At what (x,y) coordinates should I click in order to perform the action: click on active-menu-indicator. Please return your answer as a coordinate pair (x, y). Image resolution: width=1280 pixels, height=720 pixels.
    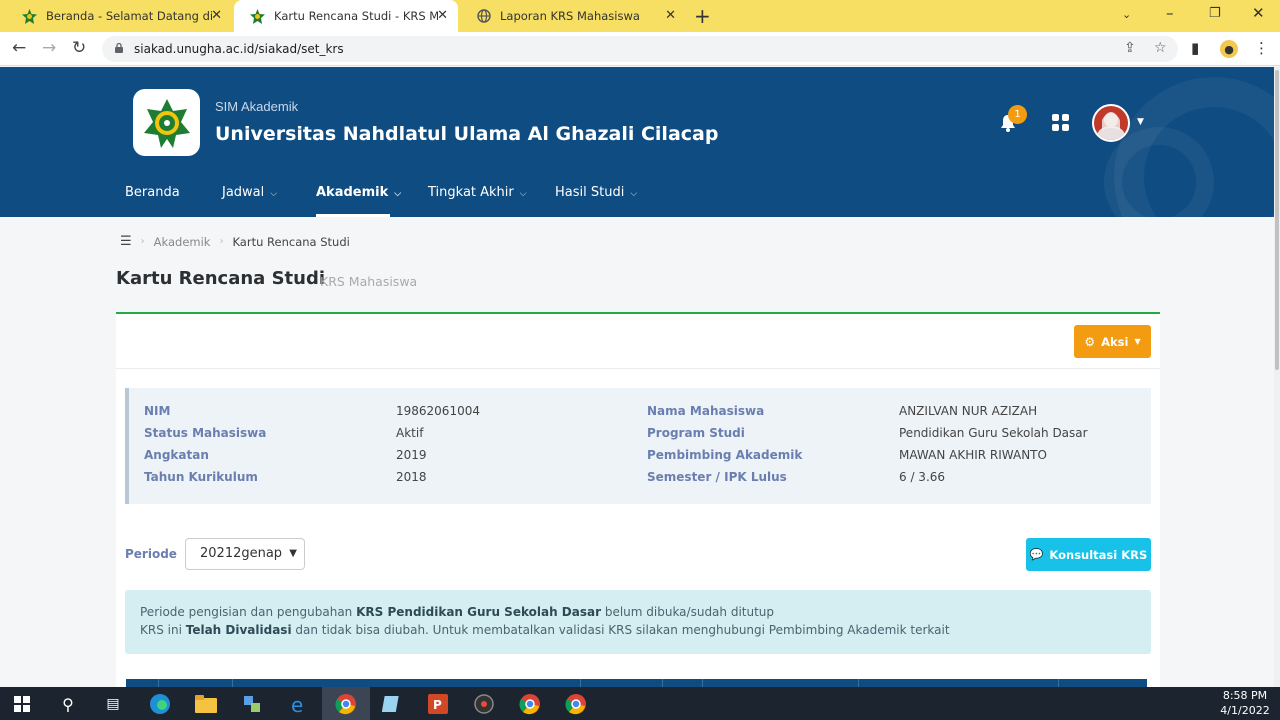
    Looking at the image, I should click on (353, 215).